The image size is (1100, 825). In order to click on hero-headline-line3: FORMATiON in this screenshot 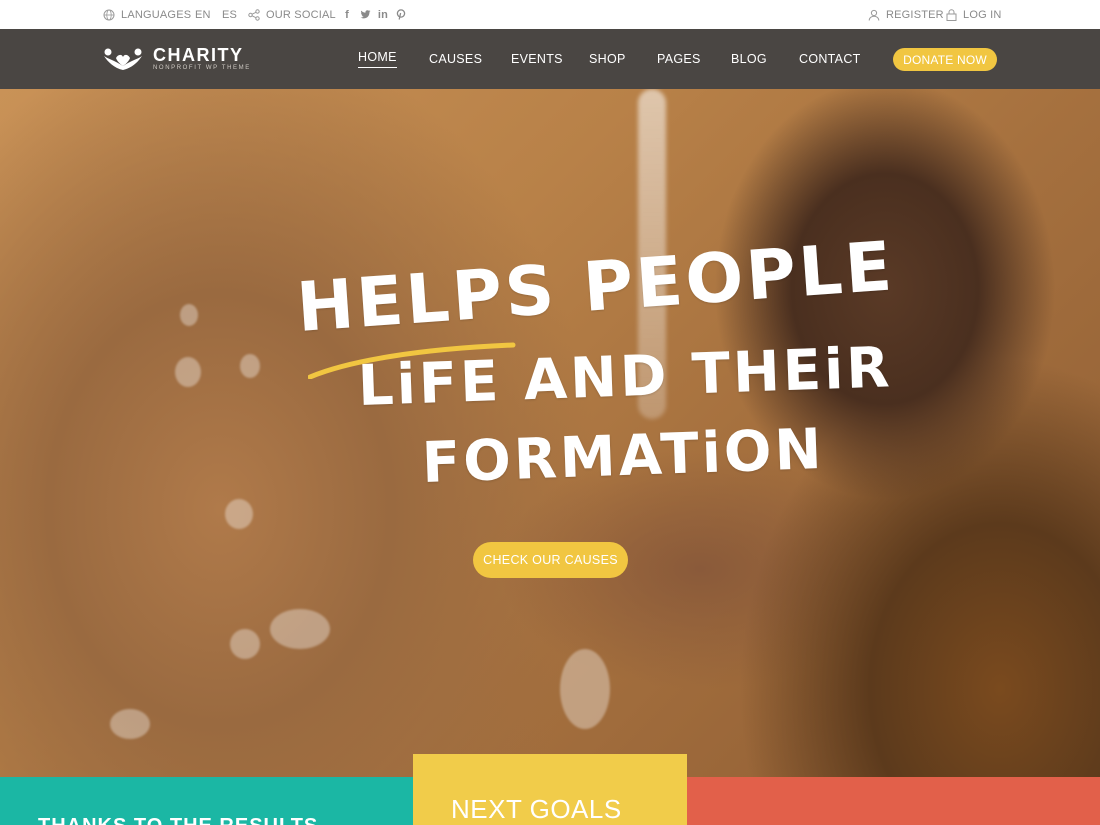, I will do `click(623, 456)`.